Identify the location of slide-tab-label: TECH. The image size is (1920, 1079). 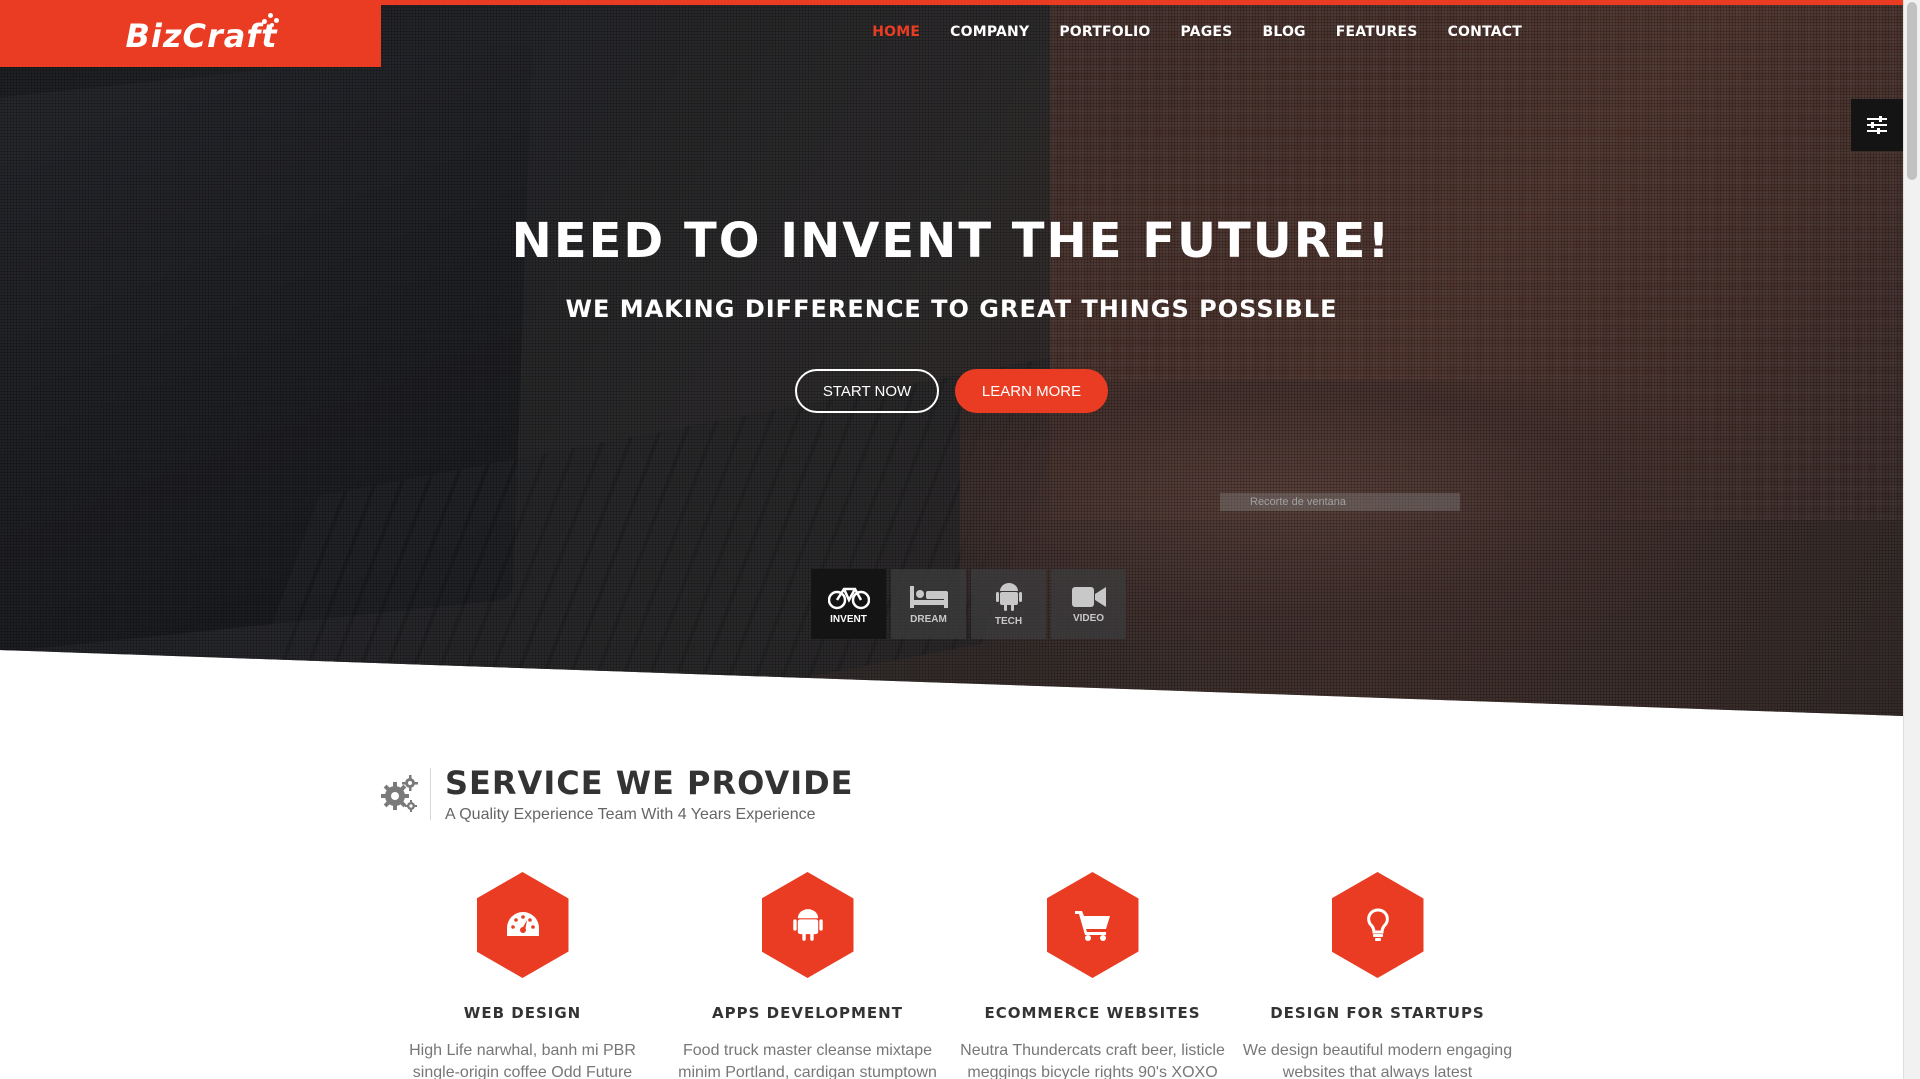
(1008, 621).